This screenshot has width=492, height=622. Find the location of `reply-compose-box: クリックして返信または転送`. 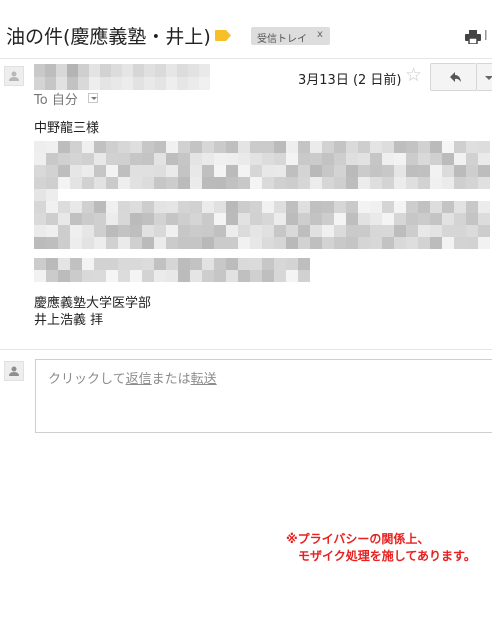

reply-compose-box: クリックして返信または転送 is located at coordinates (263, 396).